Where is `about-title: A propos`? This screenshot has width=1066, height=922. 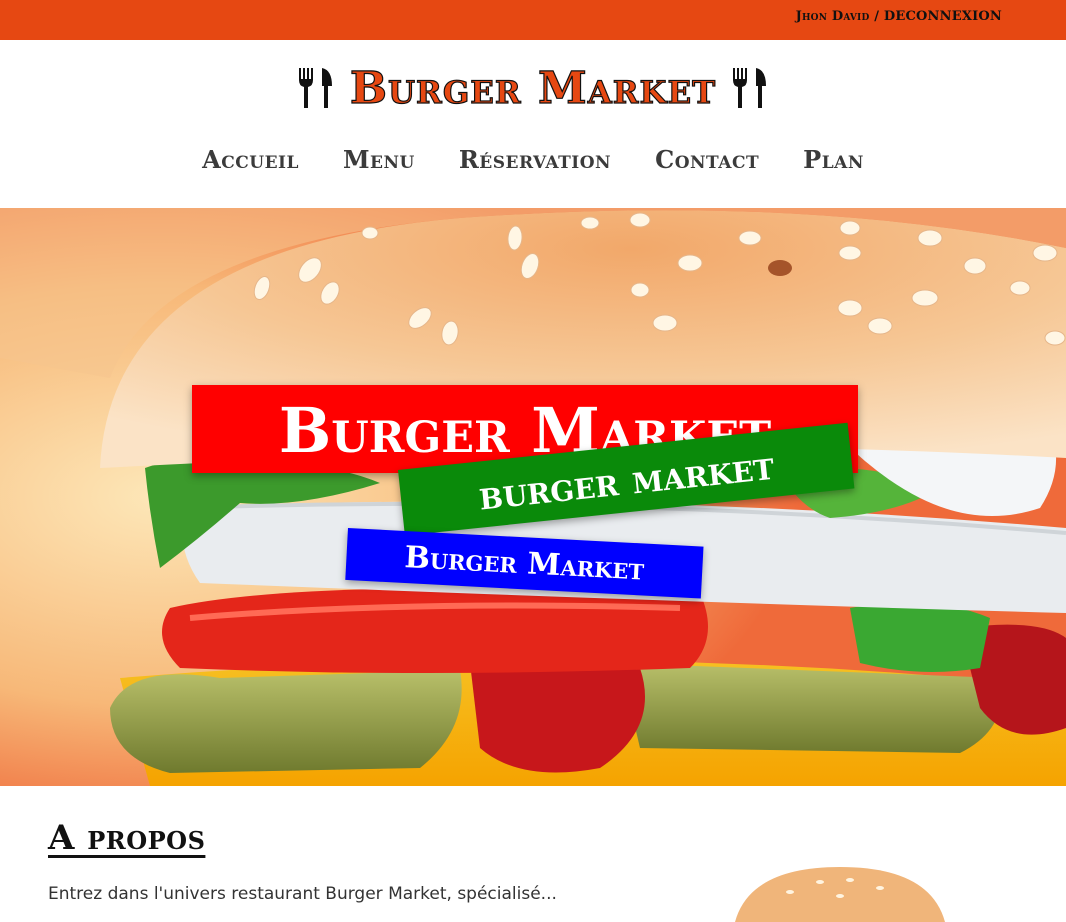
about-title: A propos is located at coordinates (127, 838).